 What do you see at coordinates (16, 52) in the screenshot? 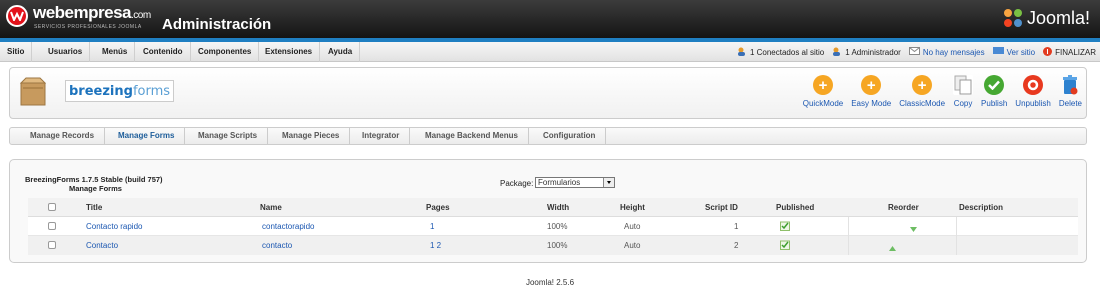
I see `menu-sitio: Sitio` at bounding box center [16, 52].